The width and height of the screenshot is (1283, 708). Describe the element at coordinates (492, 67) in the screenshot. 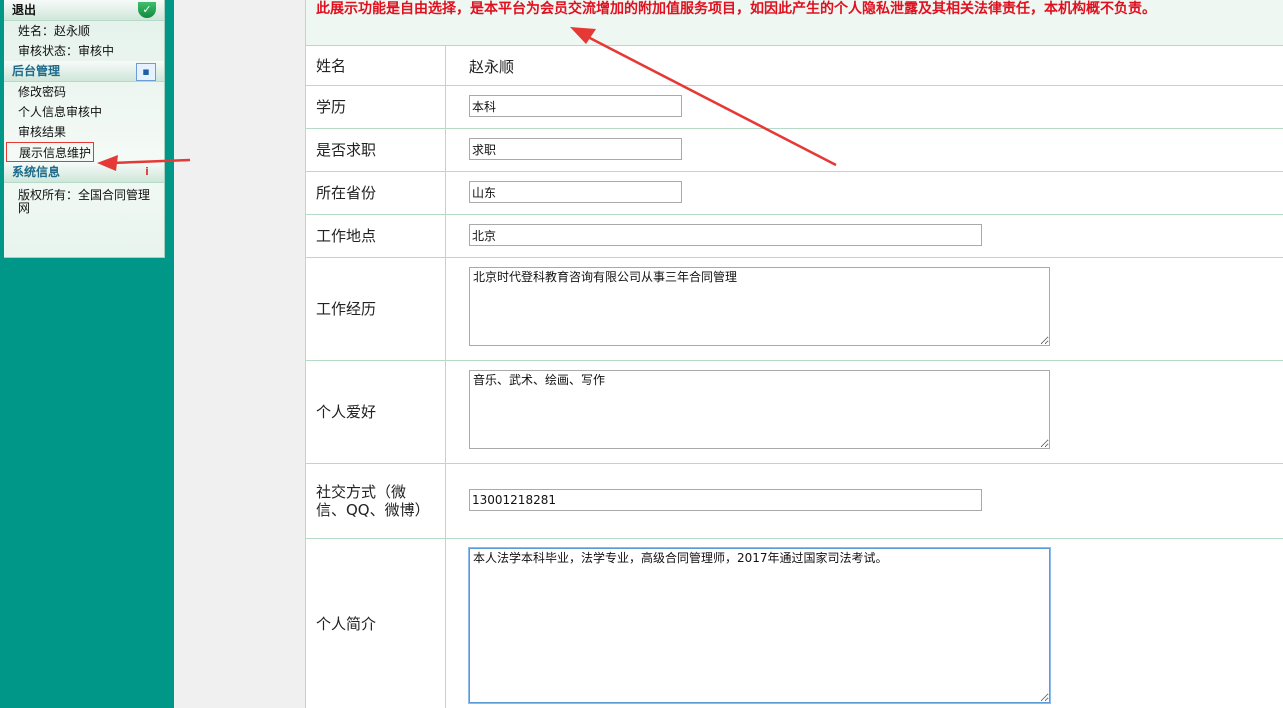

I see `name-value: 赵永顺` at that location.